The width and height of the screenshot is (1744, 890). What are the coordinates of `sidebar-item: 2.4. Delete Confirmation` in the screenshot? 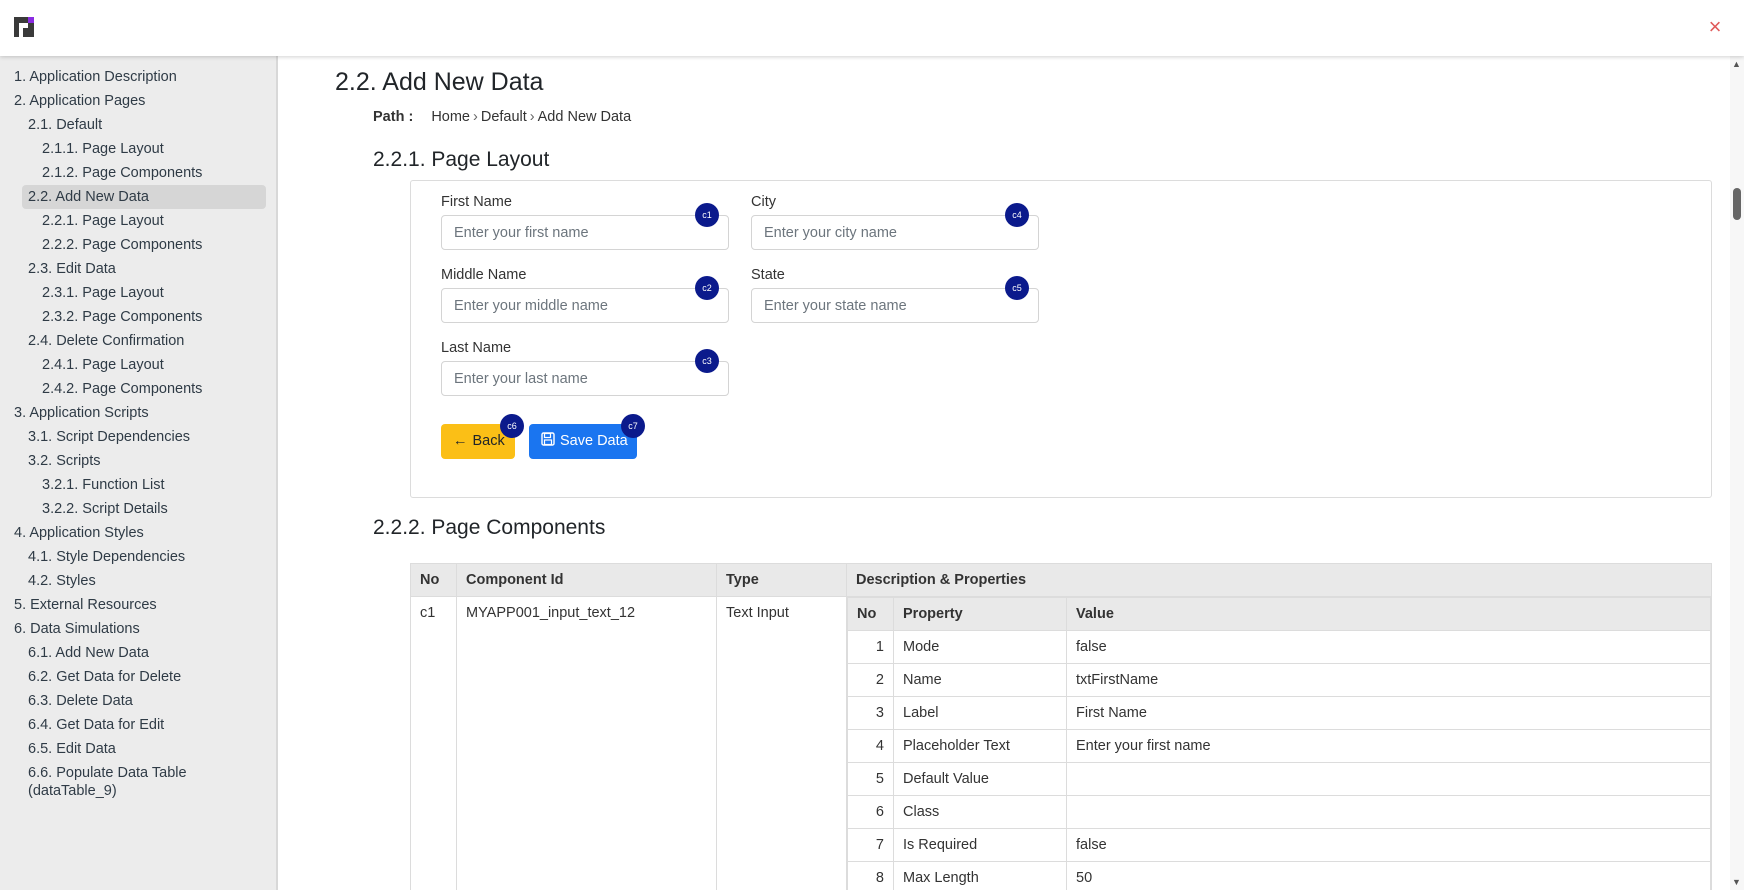 It's located at (140, 341).